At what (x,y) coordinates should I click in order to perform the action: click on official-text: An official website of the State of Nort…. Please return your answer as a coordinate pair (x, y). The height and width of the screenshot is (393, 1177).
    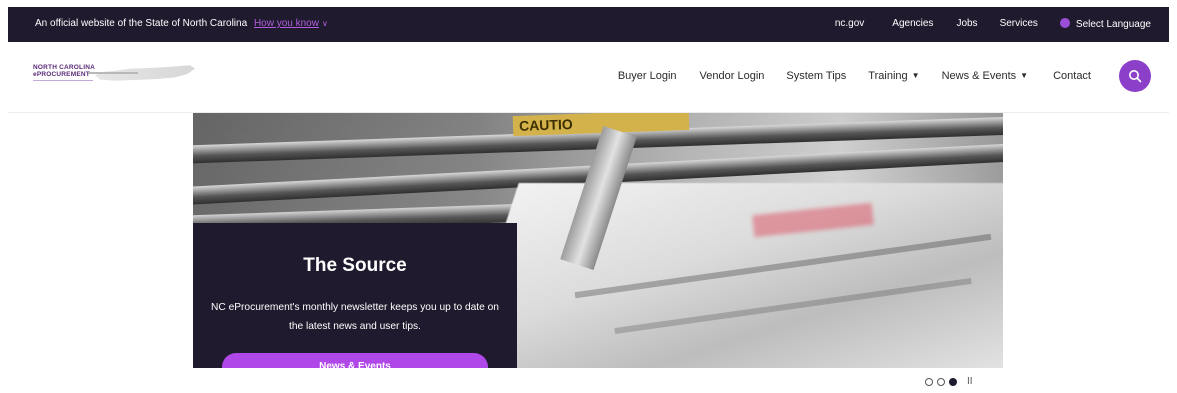
    Looking at the image, I should click on (141, 23).